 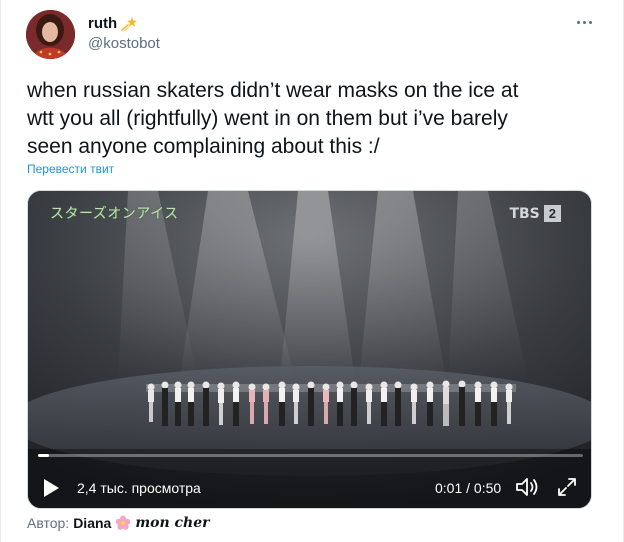 What do you see at coordinates (310, 455) in the screenshot?
I see `video-progress-bar` at bounding box center [310, 455].